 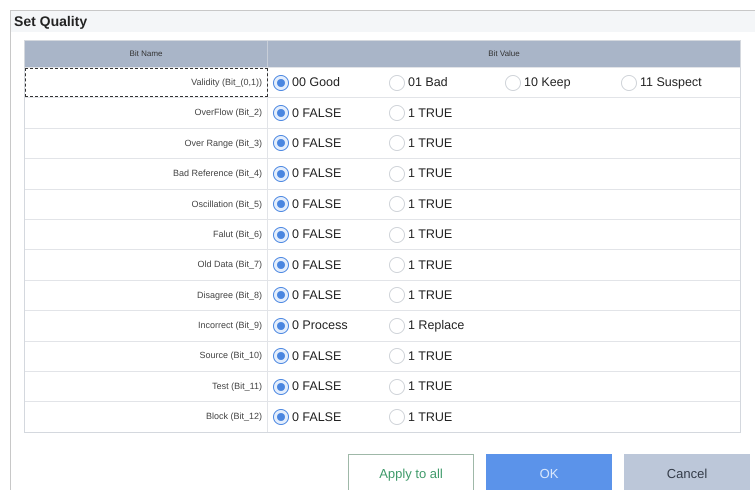 I want to click on radio-option: 01 Bad, so click(x=447, y=82).